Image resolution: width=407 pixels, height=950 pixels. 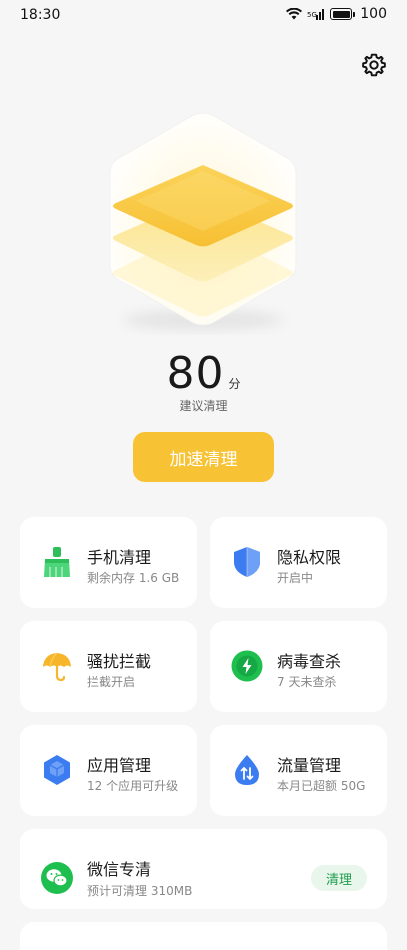 I want to click on broom-icon, so click(x=57, y=562).